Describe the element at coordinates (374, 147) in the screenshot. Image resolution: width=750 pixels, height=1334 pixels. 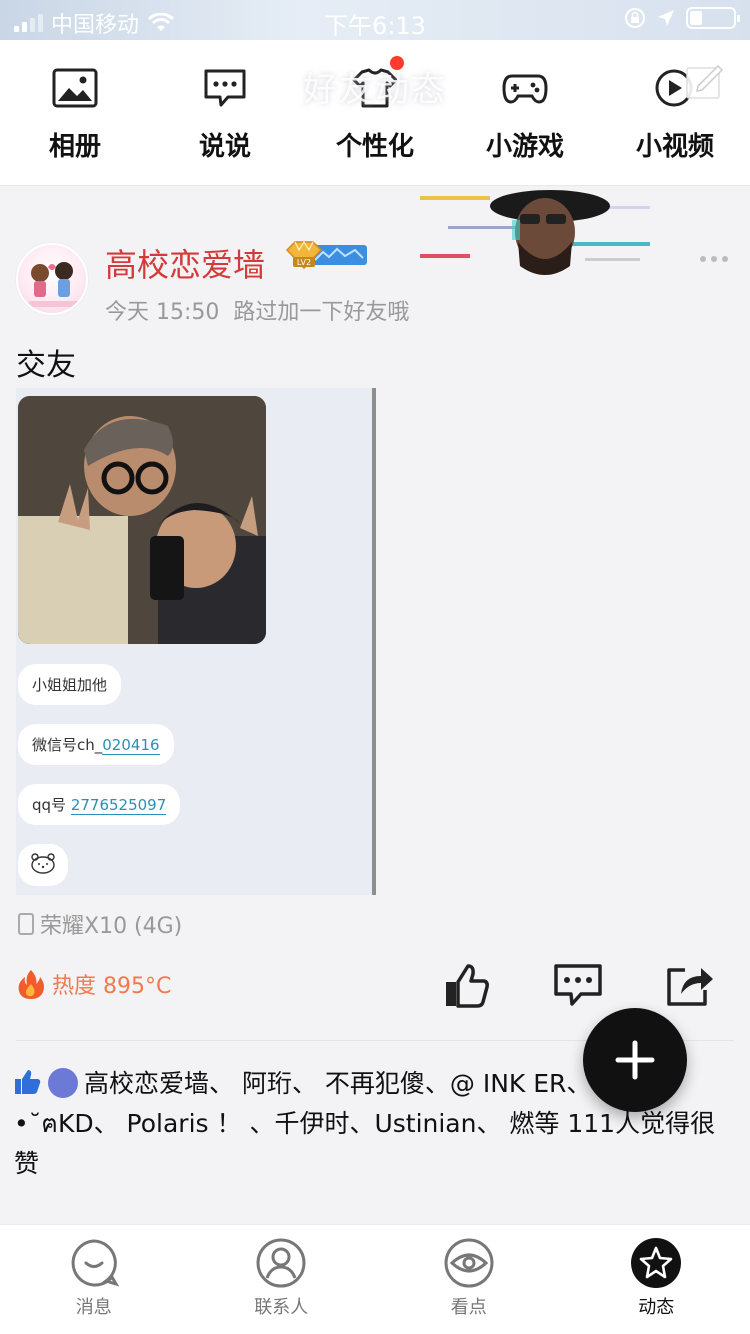
I see `nav-label-personalize: 个性化` at that location.